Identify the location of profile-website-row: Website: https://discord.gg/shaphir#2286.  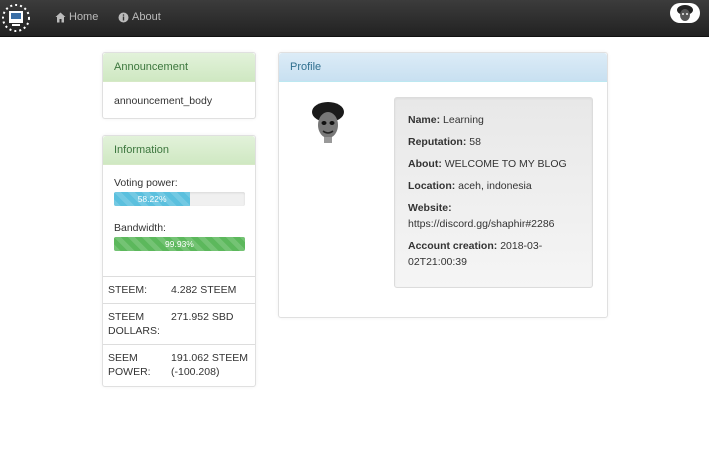
(493, 216).